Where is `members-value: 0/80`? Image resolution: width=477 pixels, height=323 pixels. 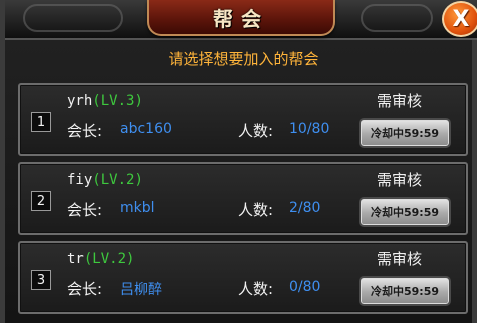
members-value: 0/80 is located at coordinates (305, 287).